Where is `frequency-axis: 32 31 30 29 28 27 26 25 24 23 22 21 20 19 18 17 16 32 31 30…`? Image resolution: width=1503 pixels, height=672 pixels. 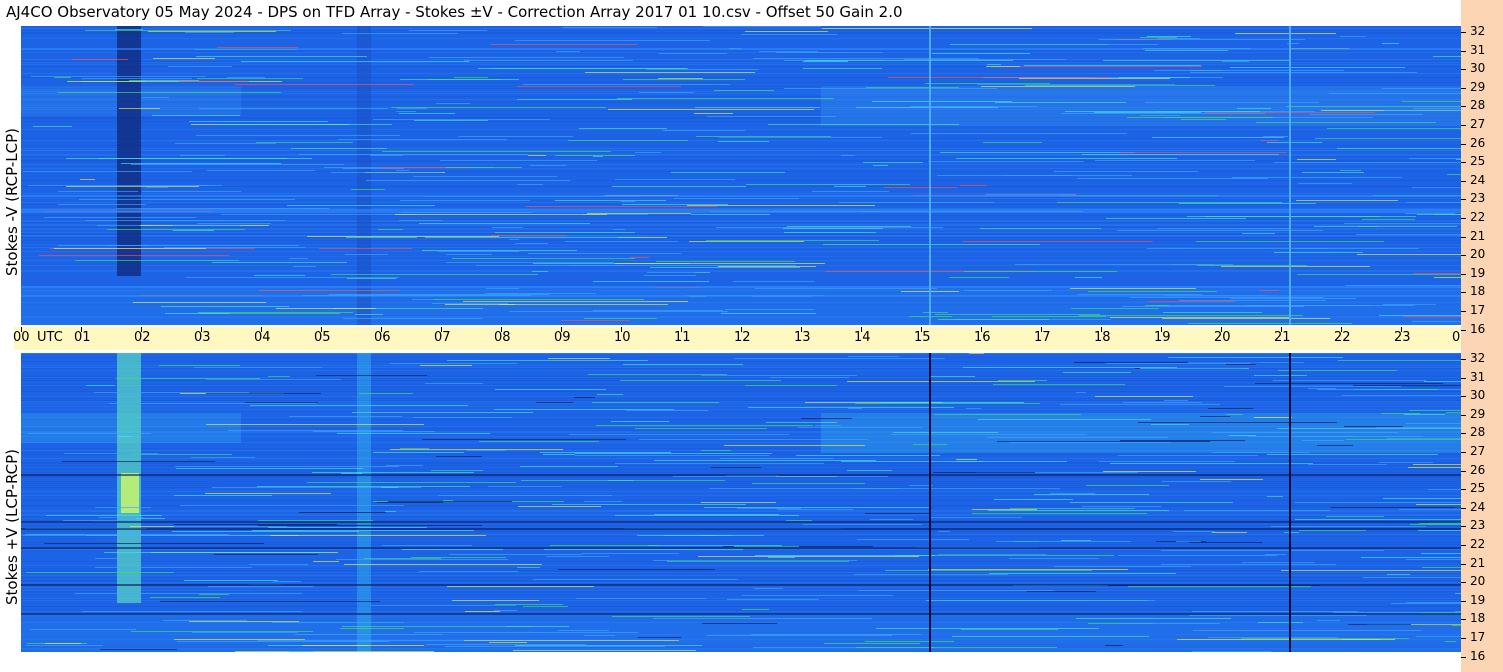 frequency-axis: 32 31 30 29 28 27 26 25 24 23 22 21 20 19 18 17 16 32 31 30… is located at coordinates (1482, 336).